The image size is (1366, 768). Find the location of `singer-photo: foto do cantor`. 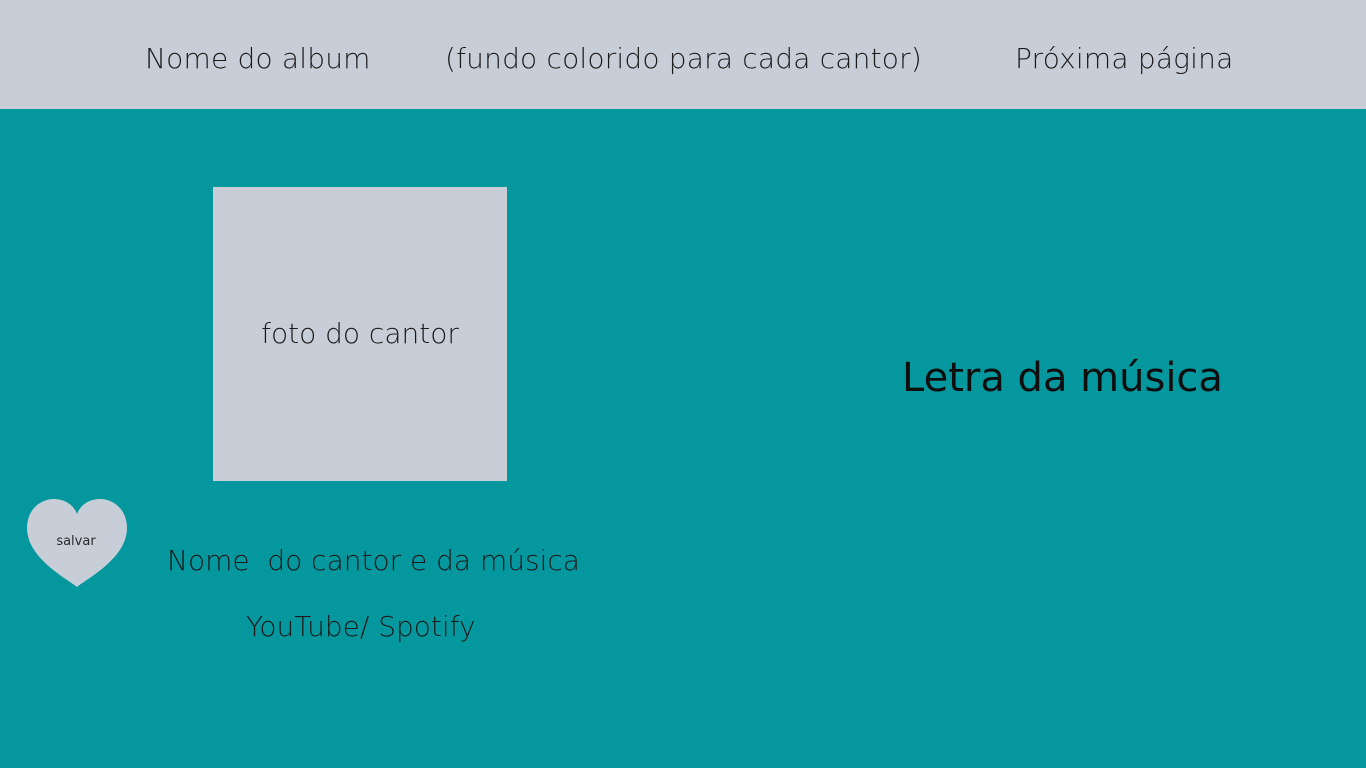

singer-photo: foto do cantor is located at coordinates (360, 334).